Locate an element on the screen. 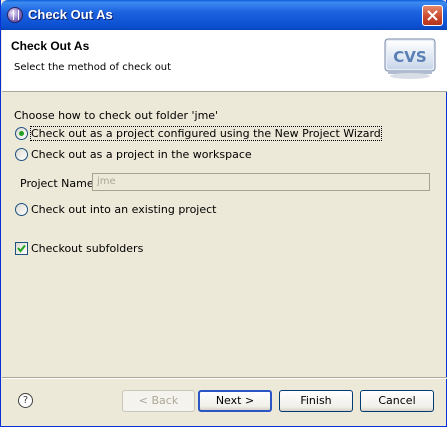 The image size is (447, 427). project-name-field: jme is located at coordinates (261, 182).